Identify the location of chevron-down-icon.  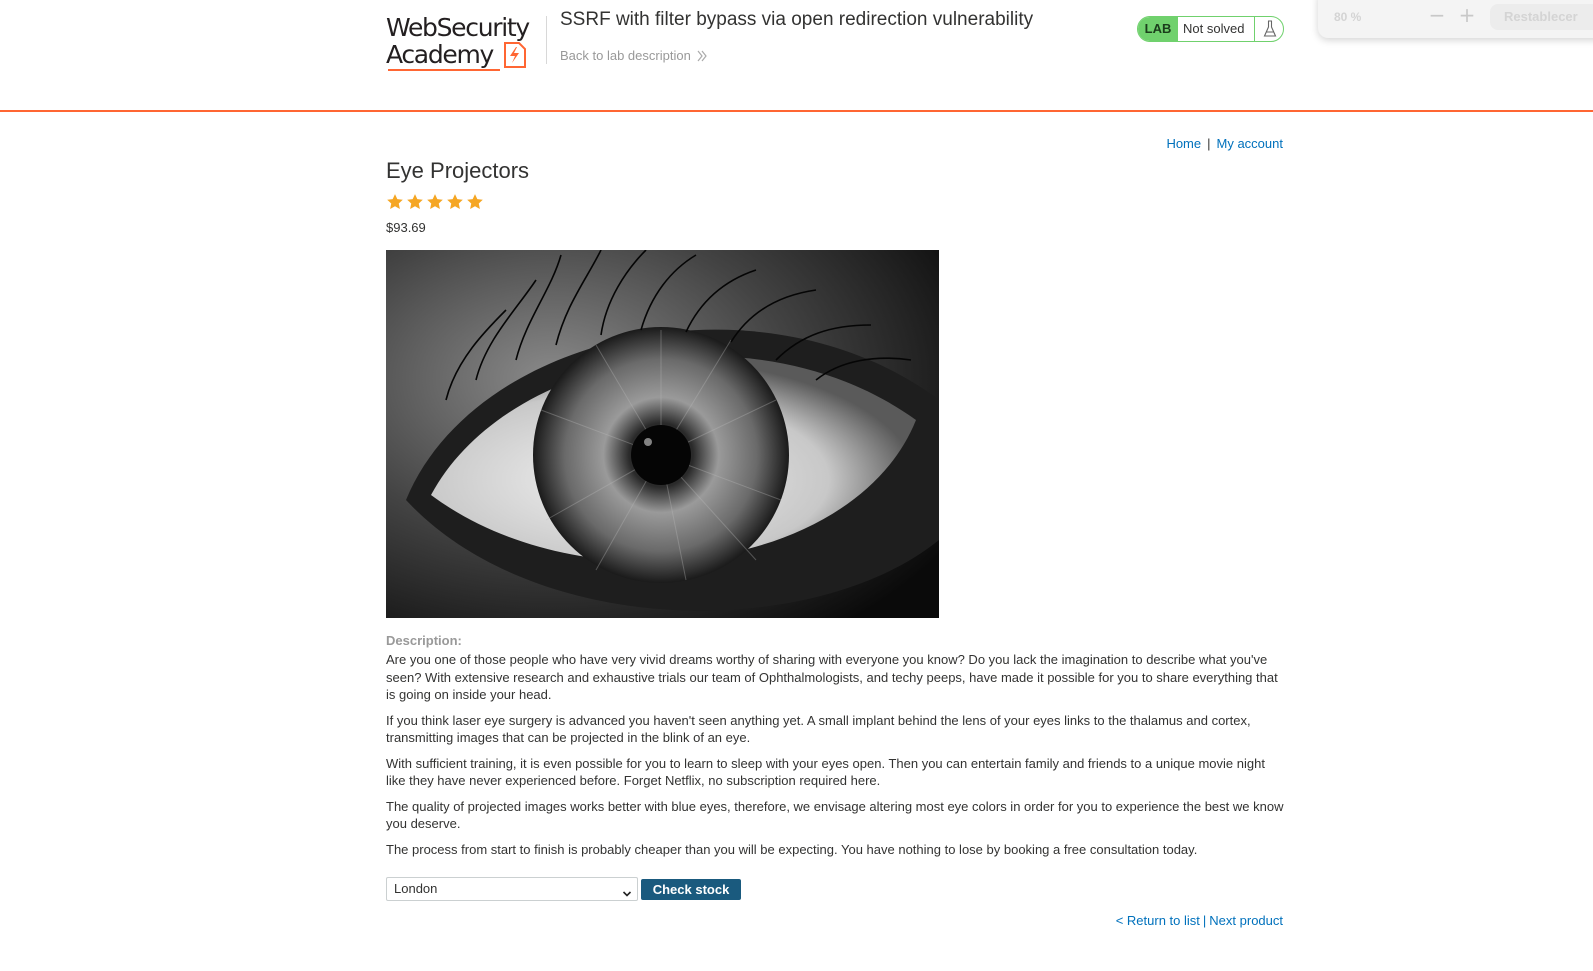
(627, 895).